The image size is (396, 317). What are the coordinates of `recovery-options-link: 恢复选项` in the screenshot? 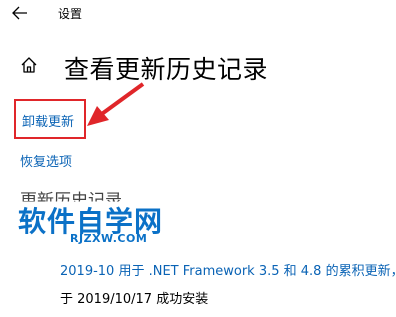 It's located at (46, 160).